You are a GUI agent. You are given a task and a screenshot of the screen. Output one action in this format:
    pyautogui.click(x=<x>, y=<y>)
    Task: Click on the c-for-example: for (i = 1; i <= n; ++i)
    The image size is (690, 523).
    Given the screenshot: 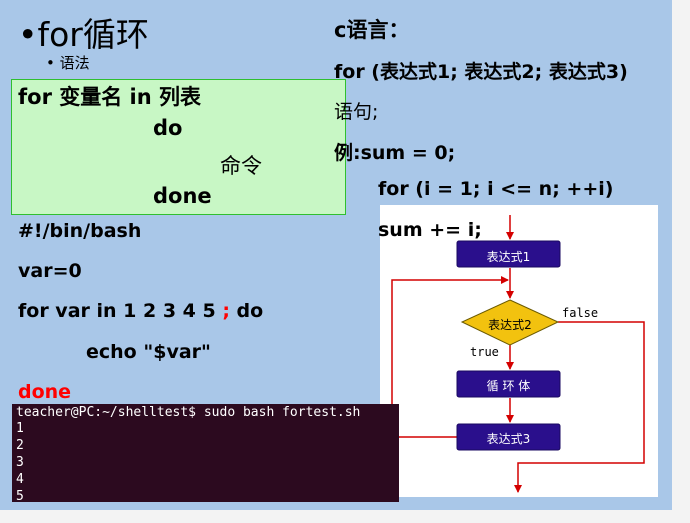 What is the action you would take?
    pyautogui.click(x=496, y=189)
    